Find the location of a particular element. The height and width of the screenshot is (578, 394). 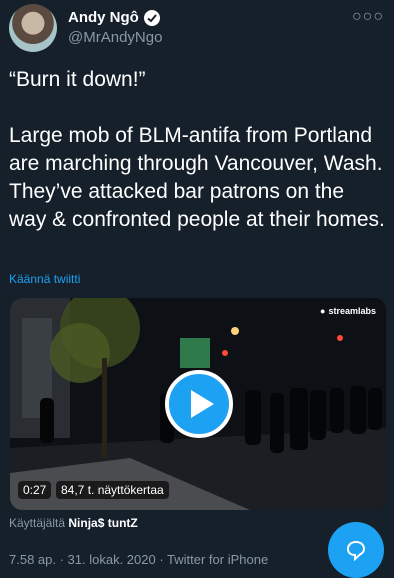

author-handle: @MrAndyNgo is located at coordinates (115, 37).